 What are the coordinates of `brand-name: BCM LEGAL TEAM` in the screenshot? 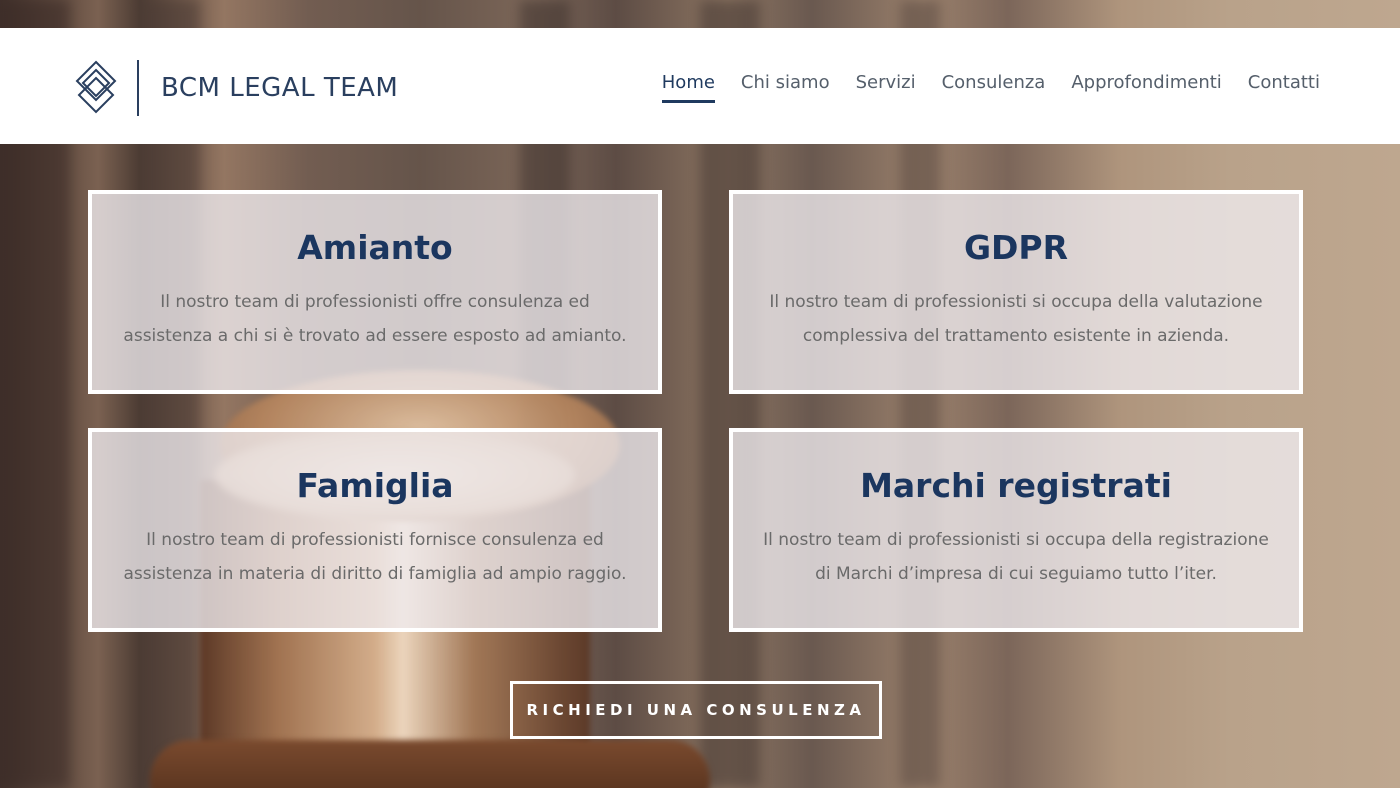 It's located at (280, 88).